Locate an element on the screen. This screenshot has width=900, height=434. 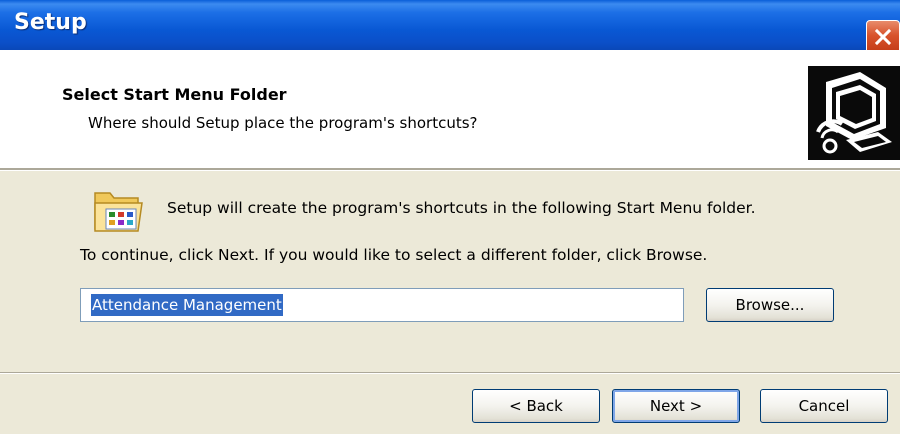
close-icon is located at coordinates (883, 37).